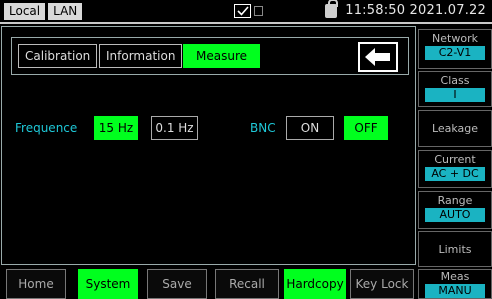  I want to click on tab-measure: Measure, so click(221, 56).